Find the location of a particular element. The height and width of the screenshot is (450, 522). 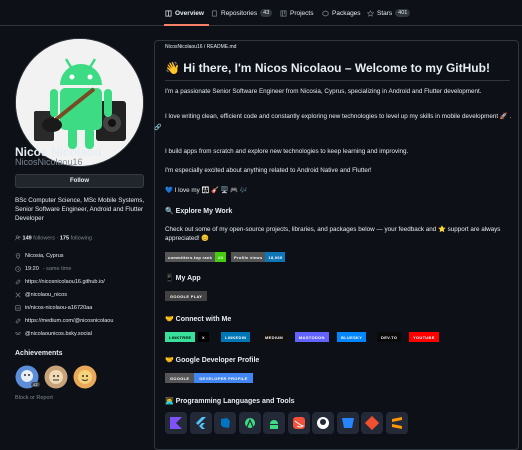

following-count: 175 is located at coordinates (64, 238).